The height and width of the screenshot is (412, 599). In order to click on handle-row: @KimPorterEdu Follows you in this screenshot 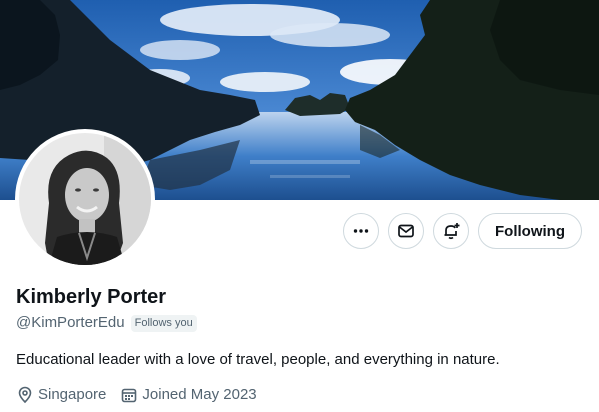, I will do `click(299, 323)`.